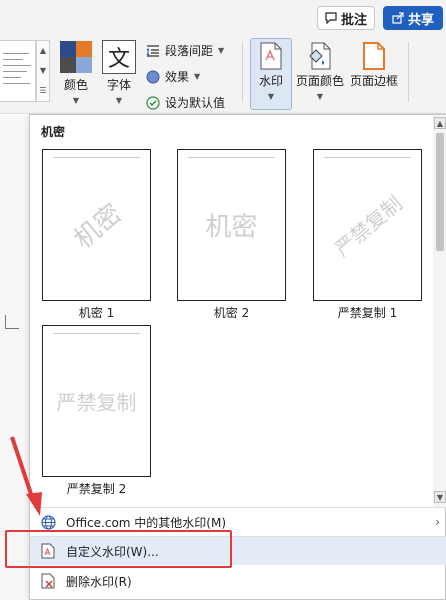  Describe the element at coordinates (146, 522) in the screenshot. I see `more-watermarks-label: Office.com 中的其他水印(M)` at that location.